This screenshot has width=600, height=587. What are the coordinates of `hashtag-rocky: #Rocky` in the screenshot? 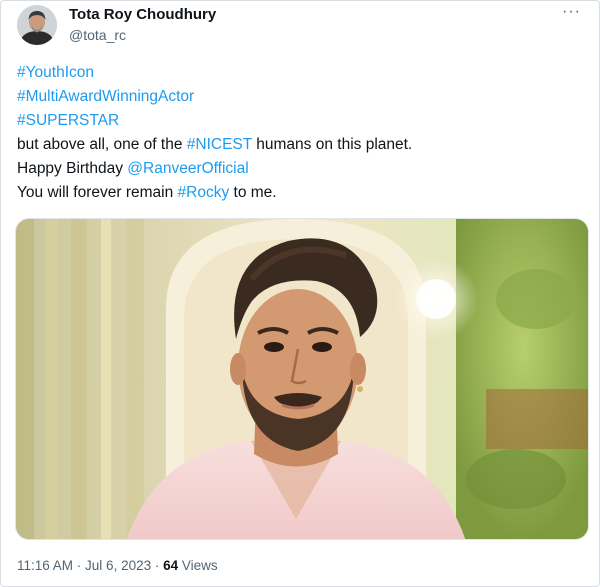 It's located at (204, 192).